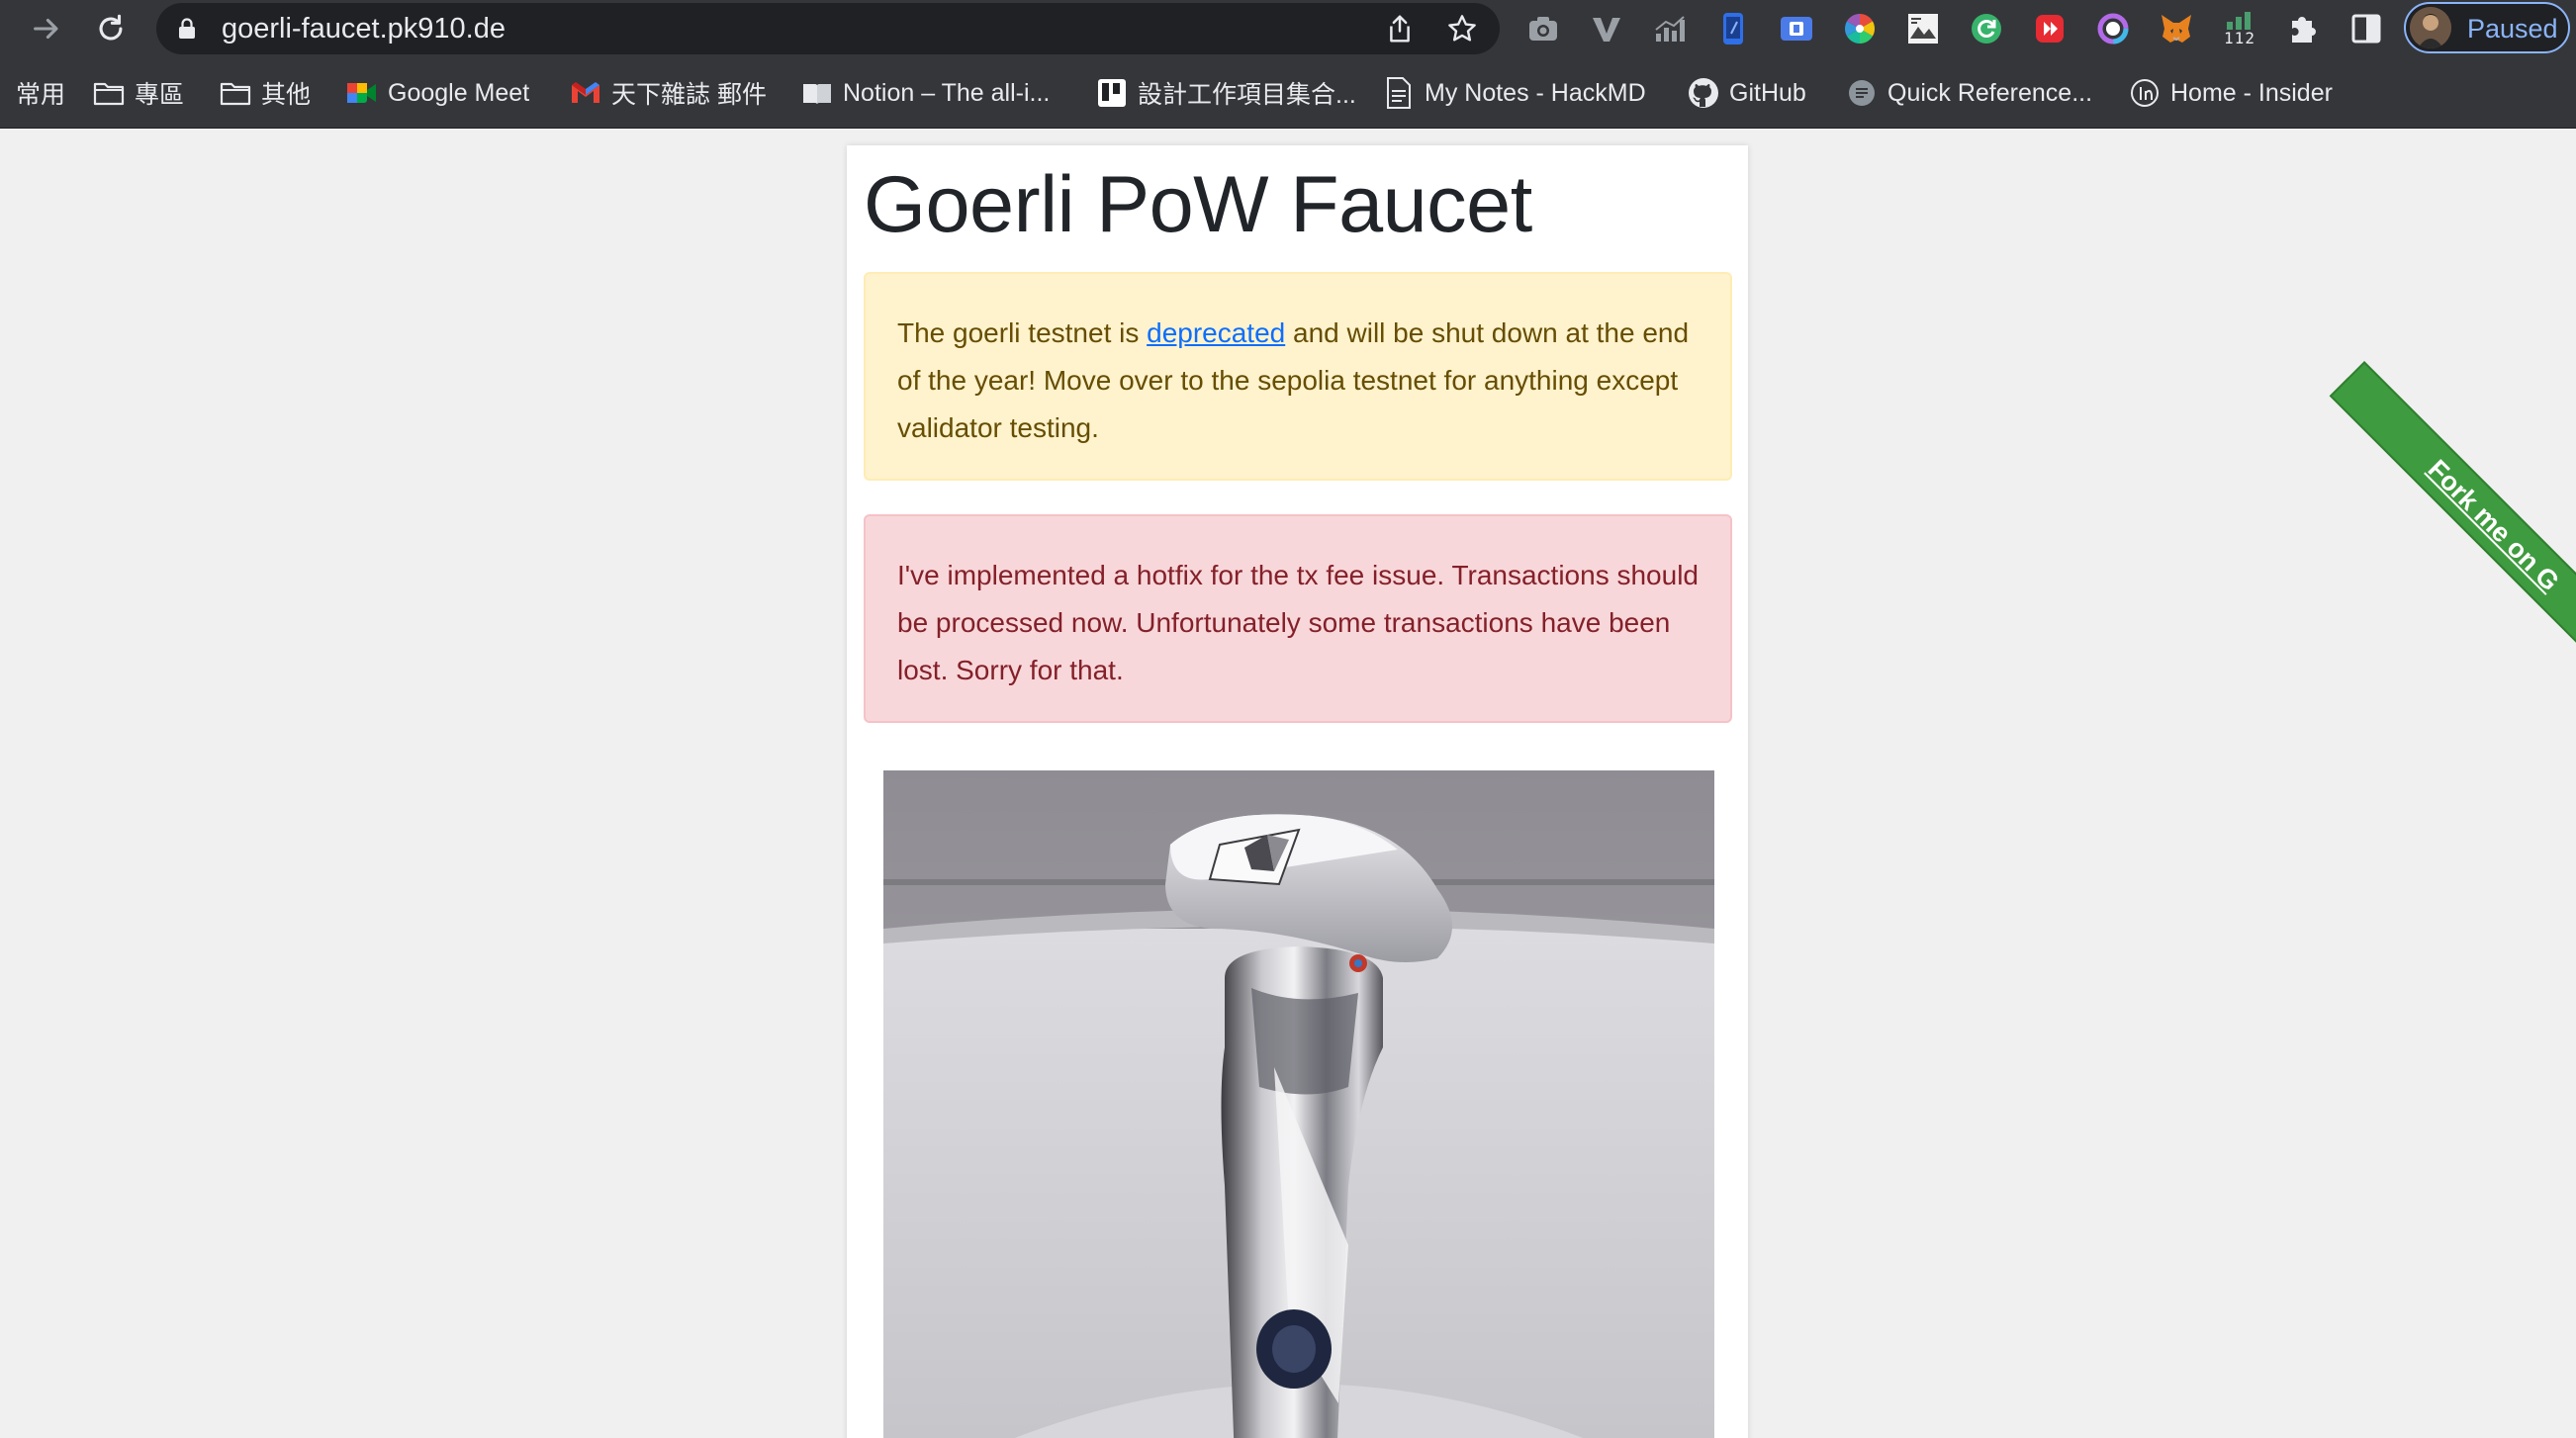 This screenshot has width=2576, height=1438. What do you see at coordinates (1462, 29) in the screenshot?
I see `star-bookmark-icon` at bounding box center [1462, 29].